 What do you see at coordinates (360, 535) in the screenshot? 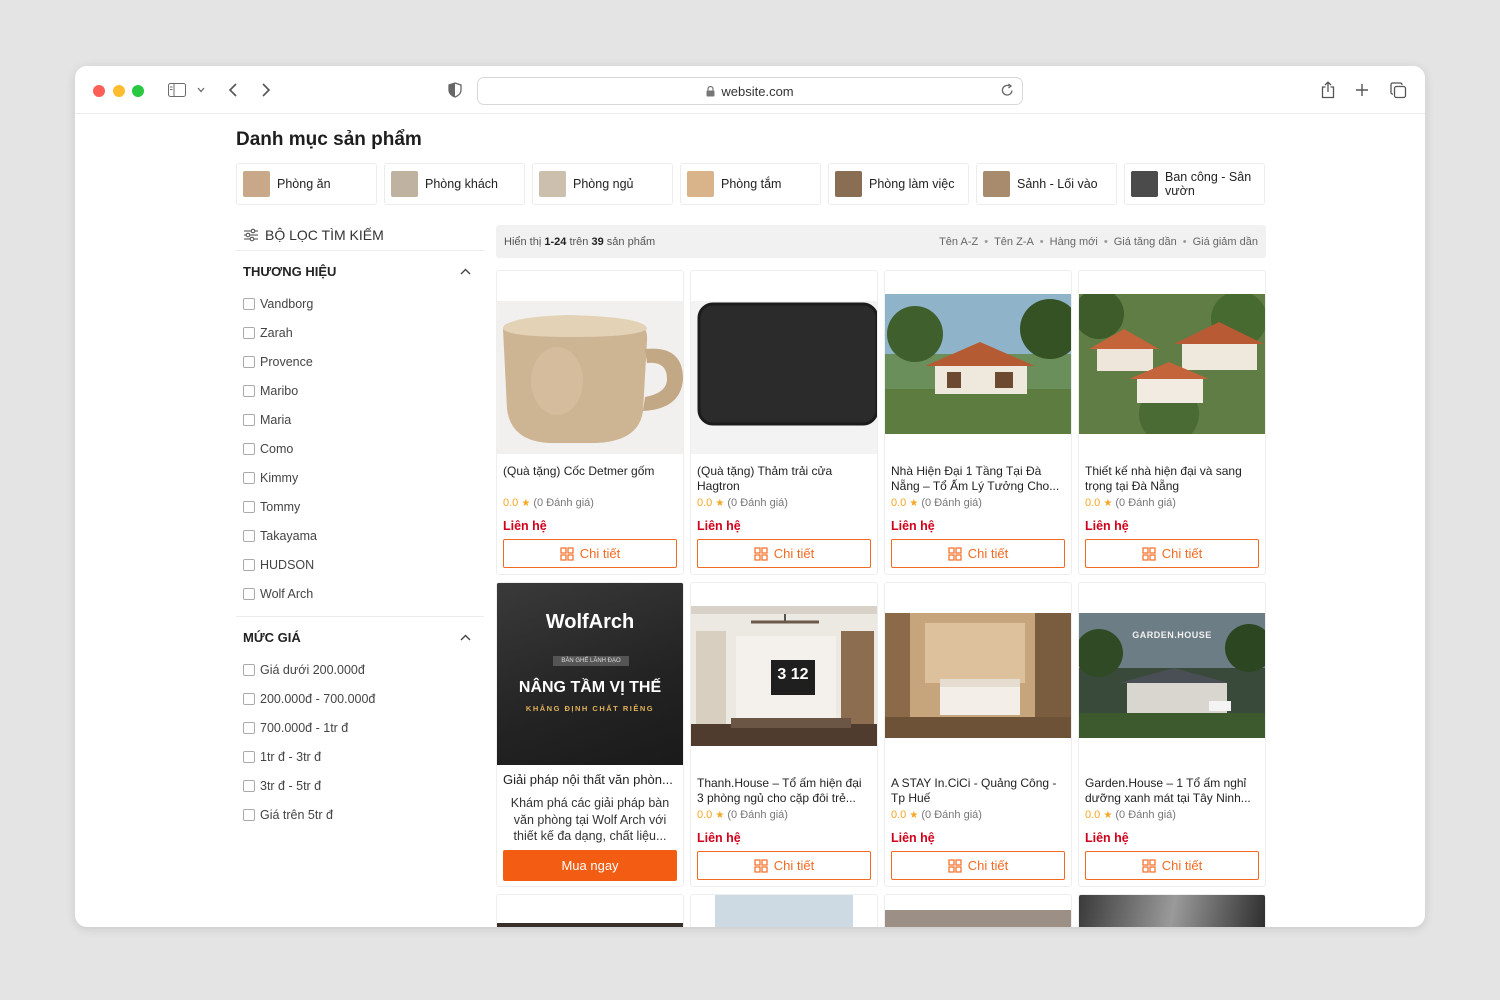
I see `brand-option: Takayama` at bounding box center [360, 535].